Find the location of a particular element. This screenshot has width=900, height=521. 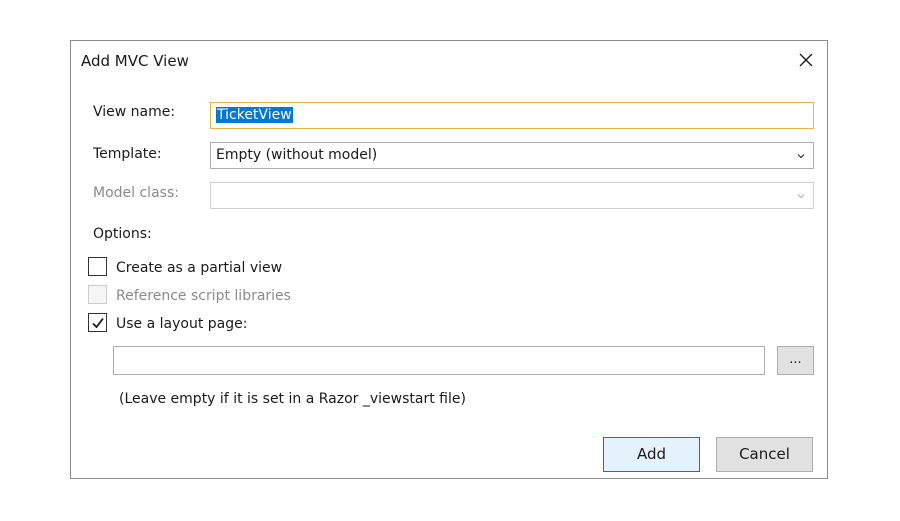

dialog-title: Add MVC View is located at coordinates (135, 61).